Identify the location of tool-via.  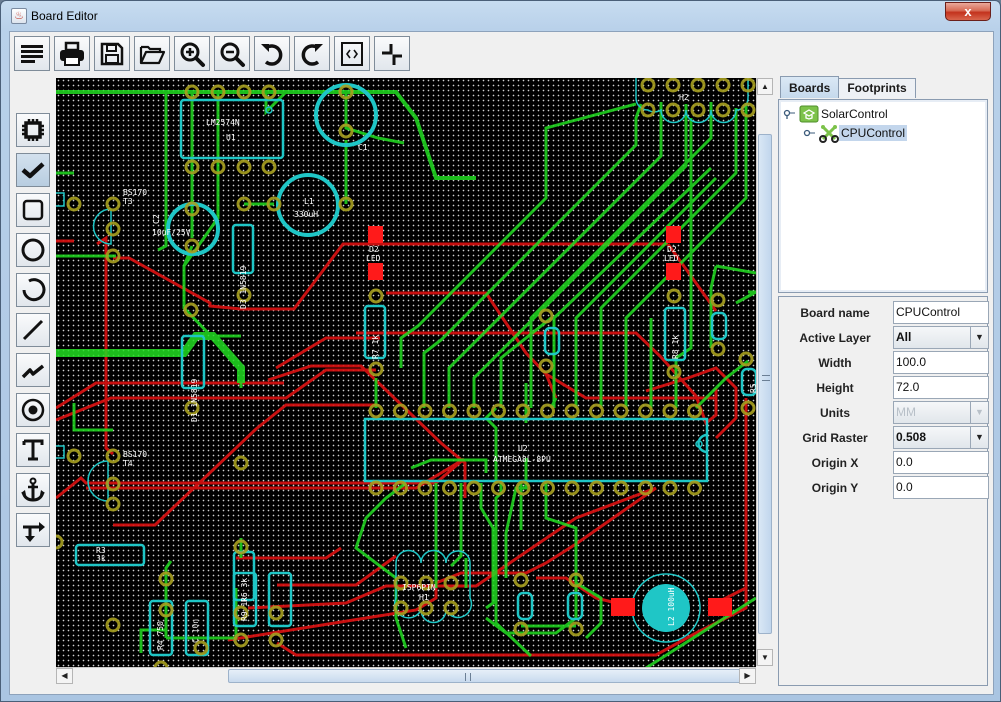
(33, 410).